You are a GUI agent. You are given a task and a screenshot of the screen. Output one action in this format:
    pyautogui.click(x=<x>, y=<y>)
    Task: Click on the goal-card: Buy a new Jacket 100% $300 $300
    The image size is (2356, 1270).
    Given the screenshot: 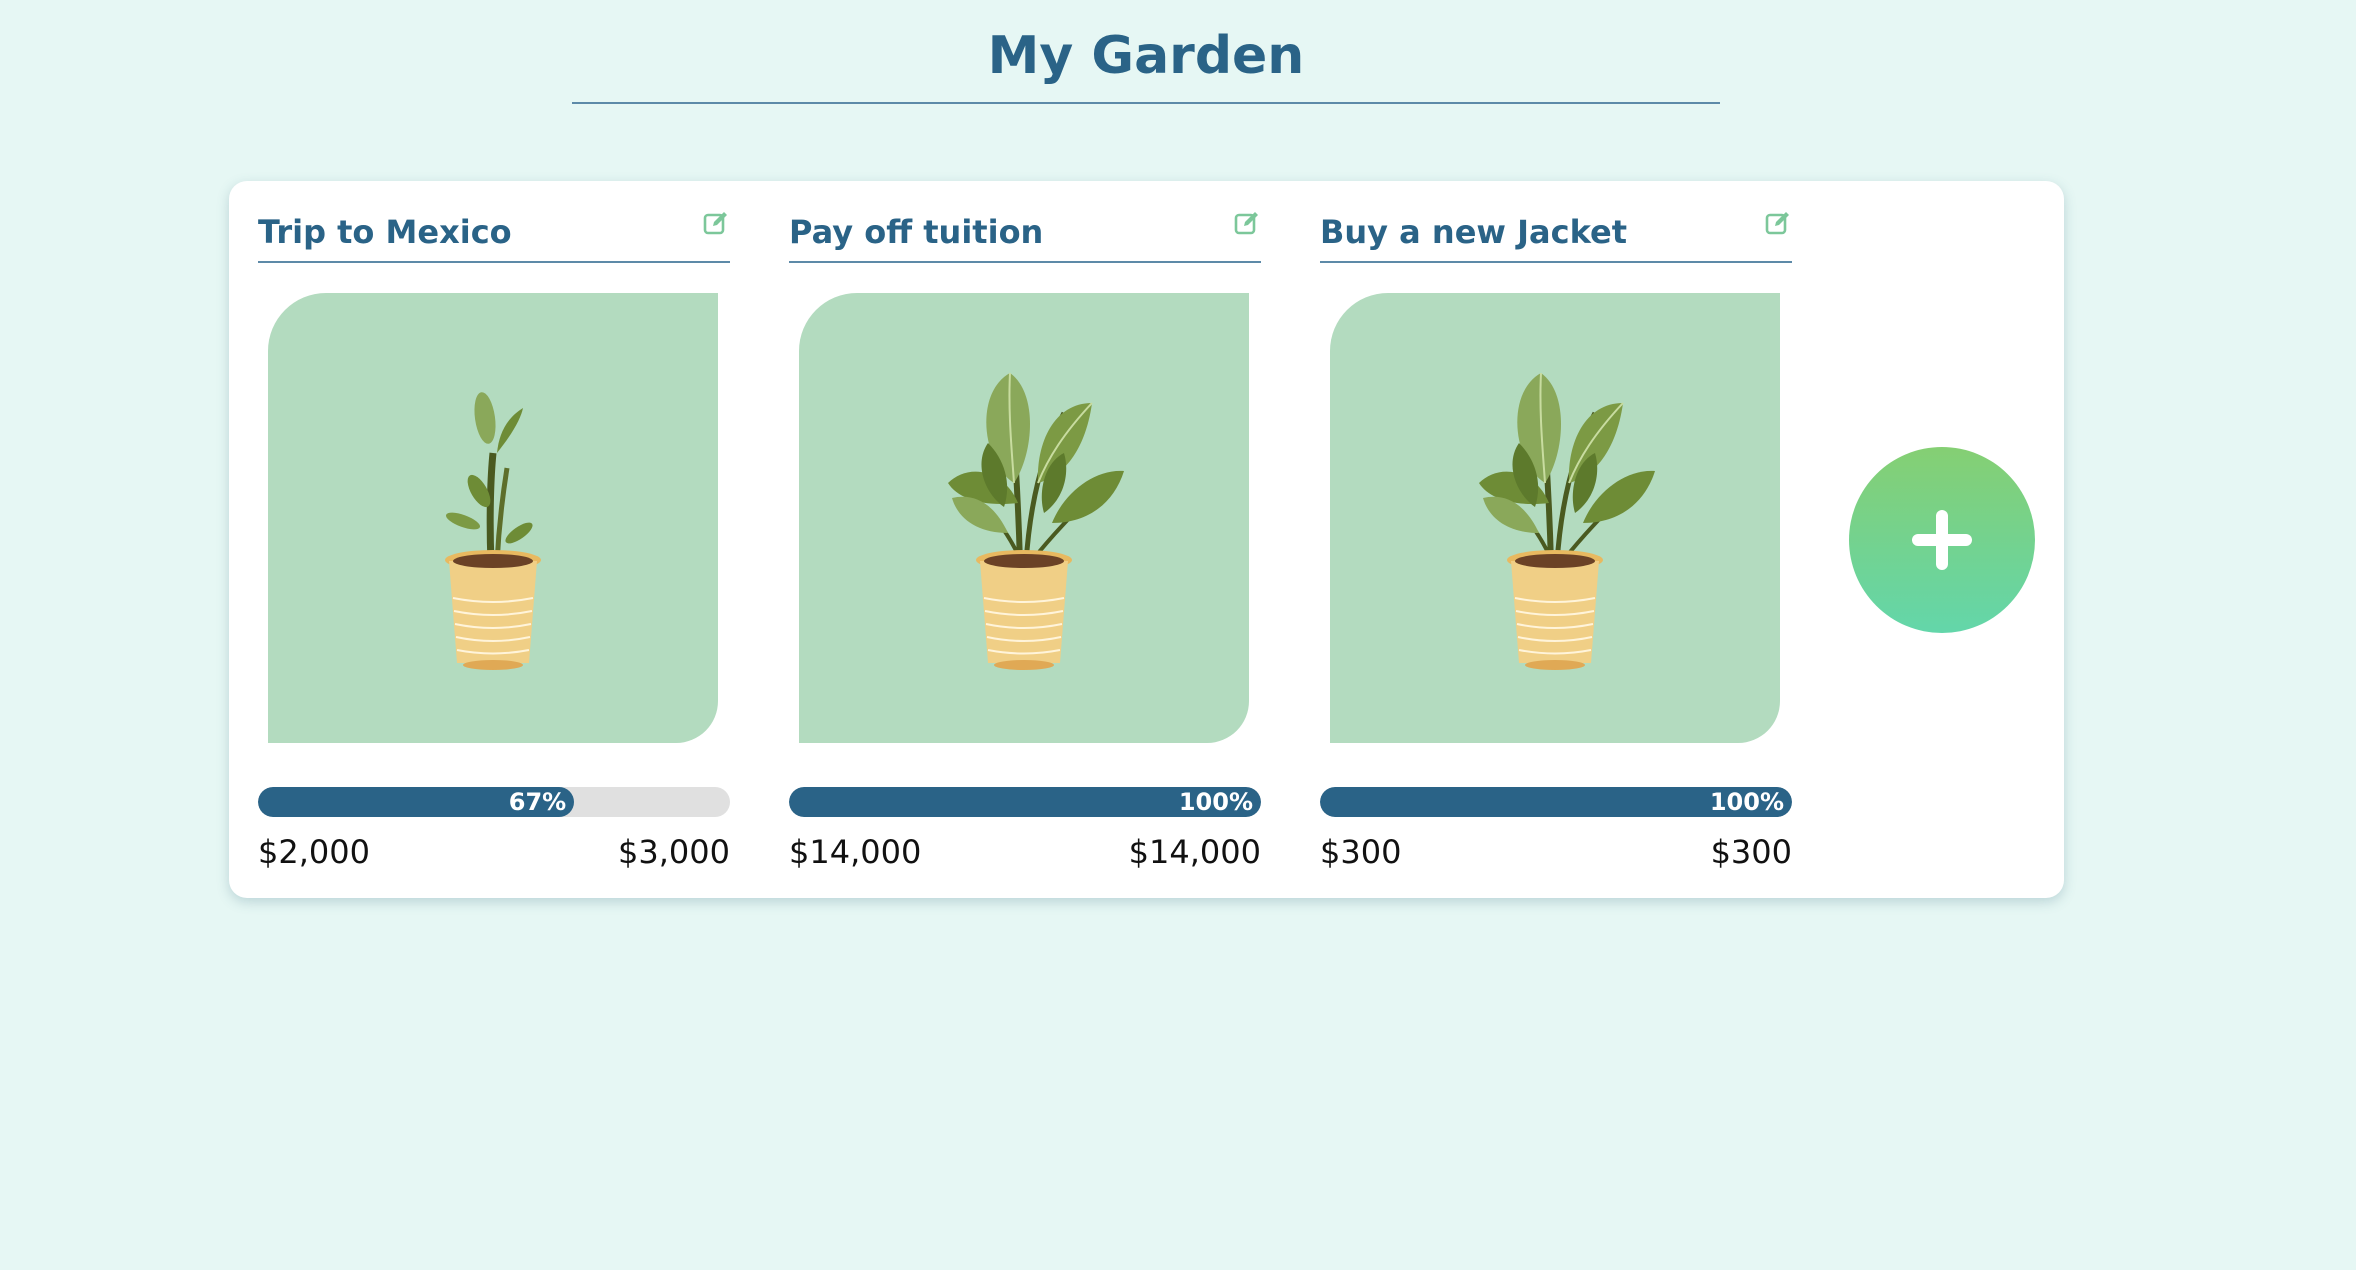 What is the action you would take?
    pyautogui.click(x=1556, y=539)
    